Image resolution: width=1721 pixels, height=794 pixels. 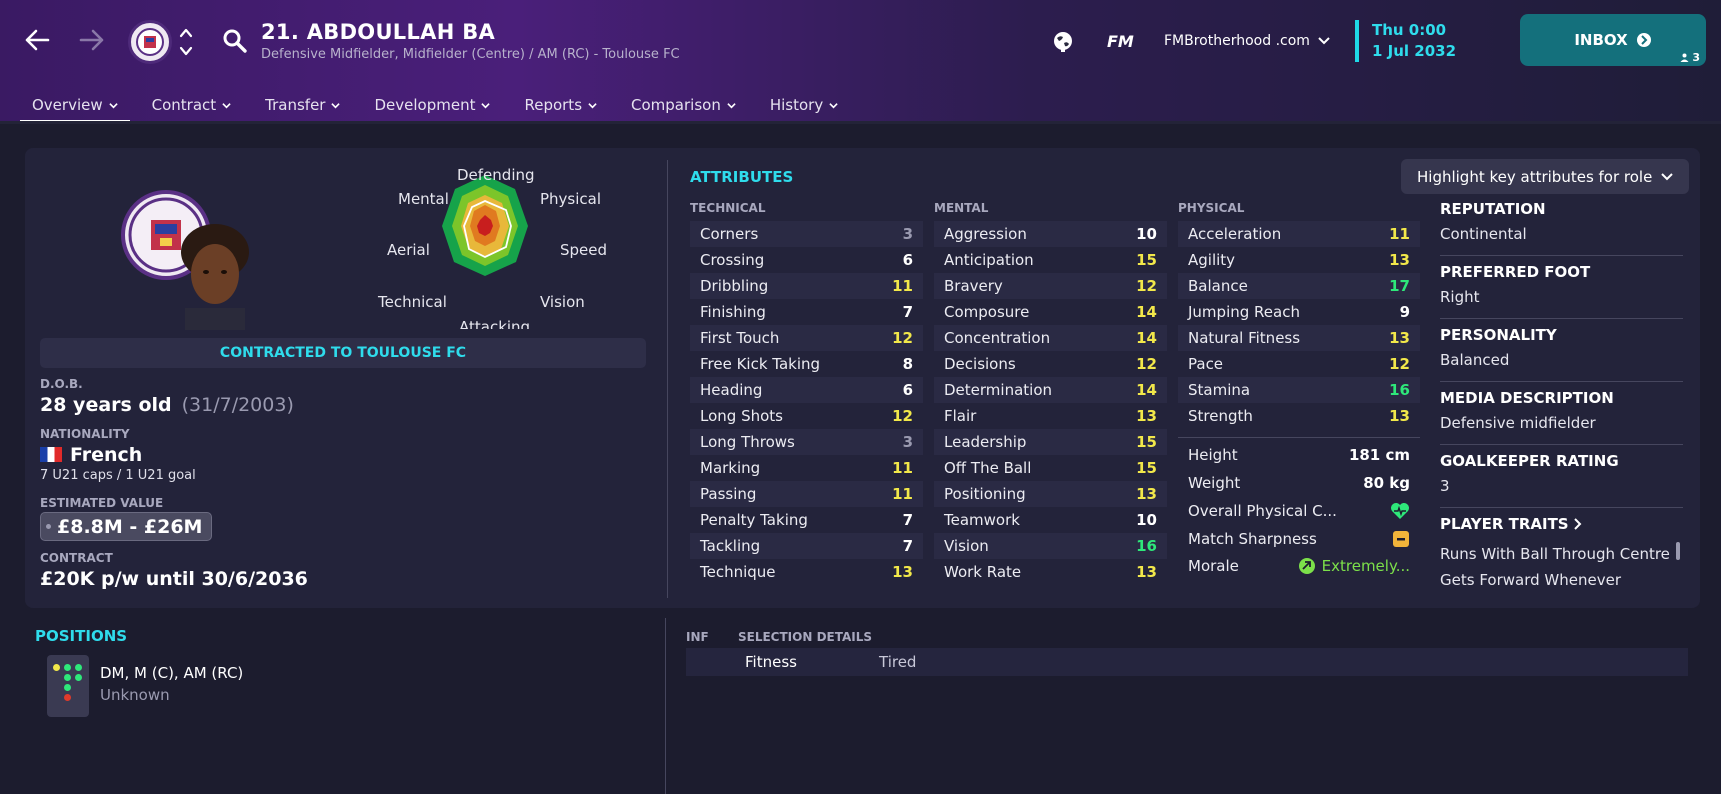 What do you see at coordinates (665, 706) in the screenshot?
I see `bottom-divider` at bounding box center [665, 706].